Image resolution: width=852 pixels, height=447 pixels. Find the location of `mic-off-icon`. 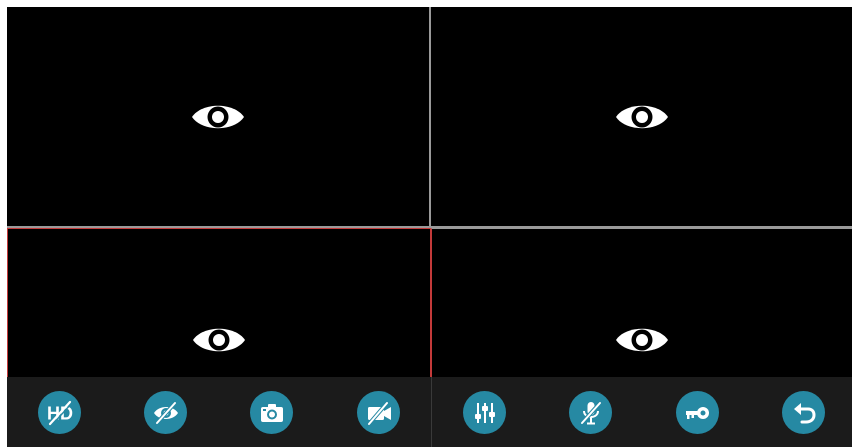

mic-off-icon is located at coordinates (590, 412).